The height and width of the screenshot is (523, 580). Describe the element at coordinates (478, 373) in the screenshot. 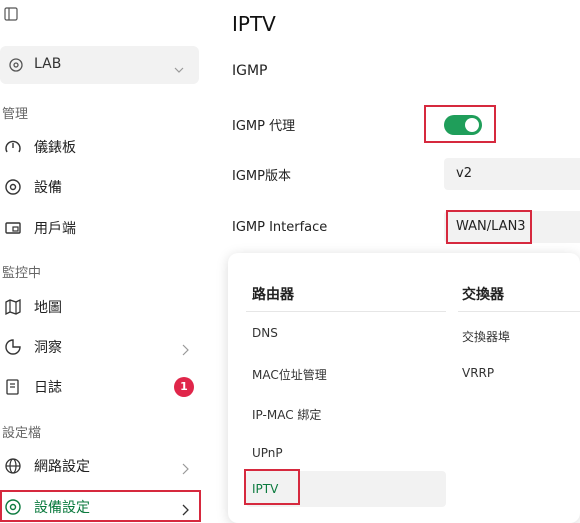

I see `menu-item-vrrp: VRRP` at that location.